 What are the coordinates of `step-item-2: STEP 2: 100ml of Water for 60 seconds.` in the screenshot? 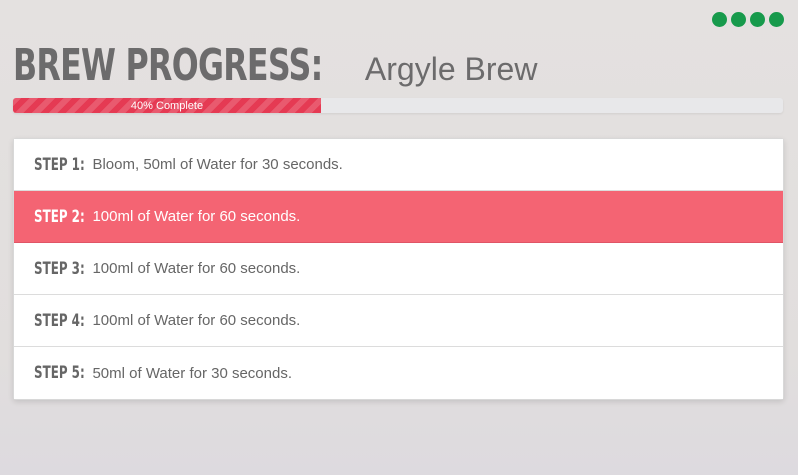 It's located at (398, 217).